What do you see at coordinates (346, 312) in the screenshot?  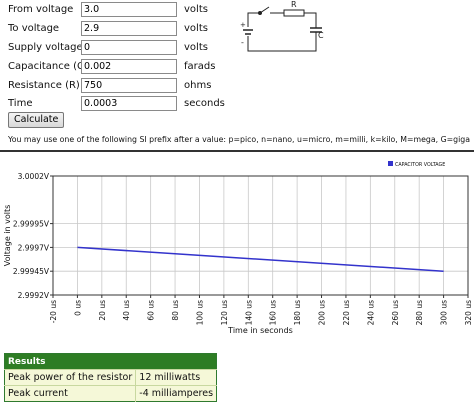 I see `x-tick-label: 220 us` at bounding box center [346, 312].